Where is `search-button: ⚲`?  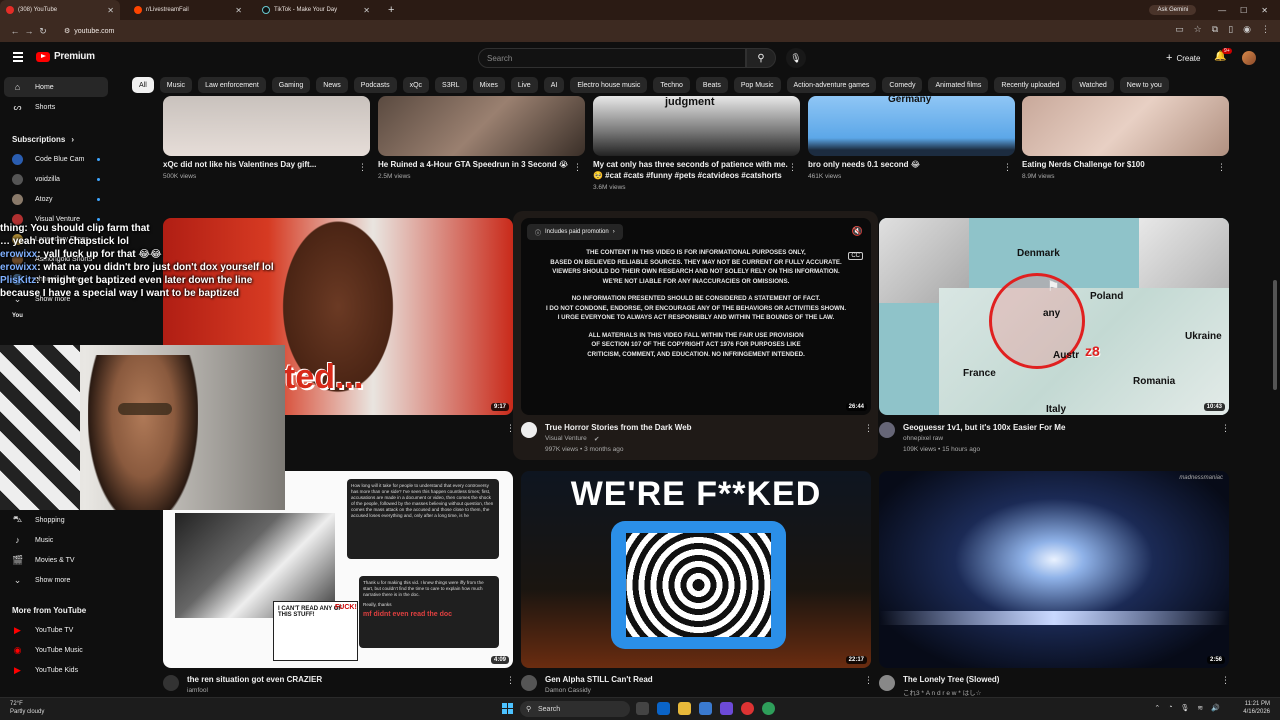 search-button: ⚲ is located at coordinates (761, 58).